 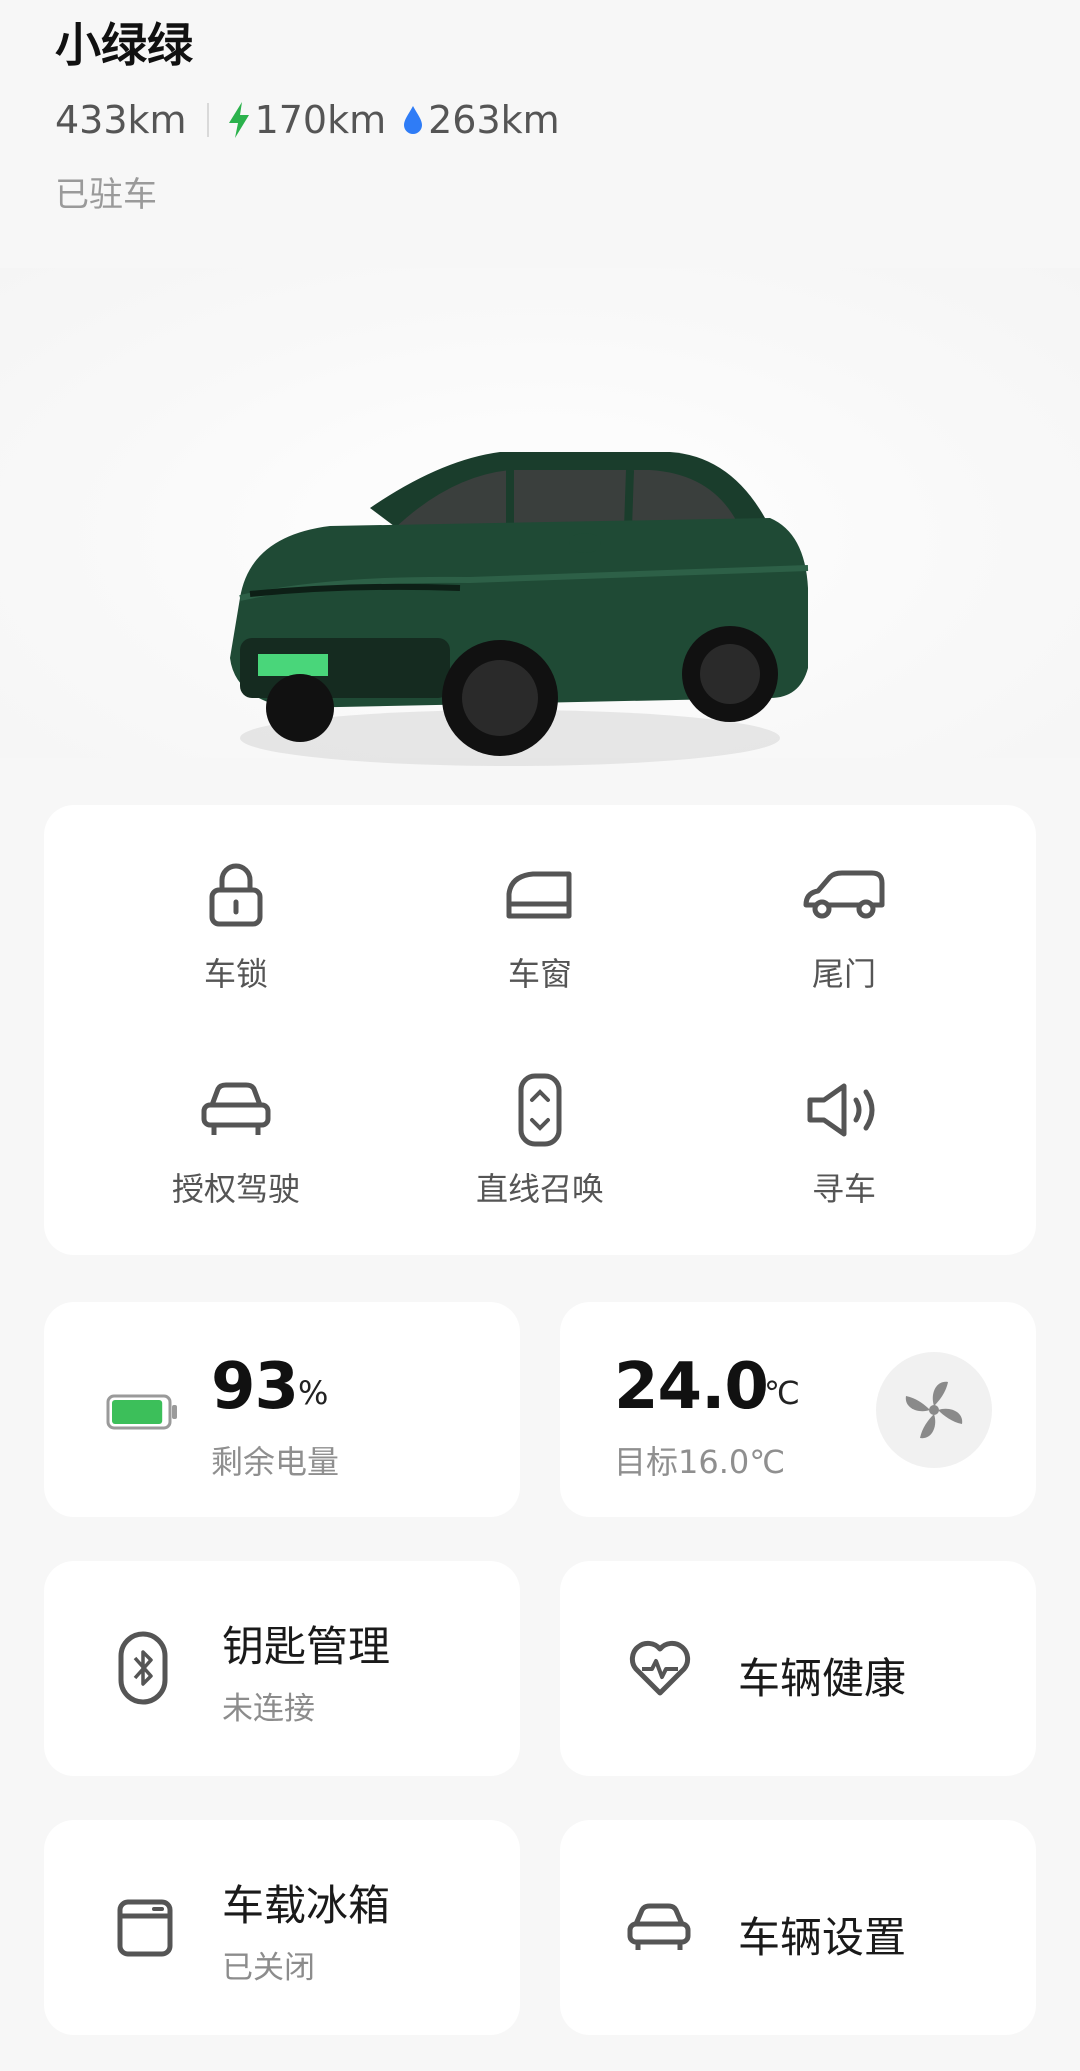 What do you see at coordinates (844, 1140) in the screenshot?
I see `find-car-control: 寻车` at bounding box center [844, 1140].